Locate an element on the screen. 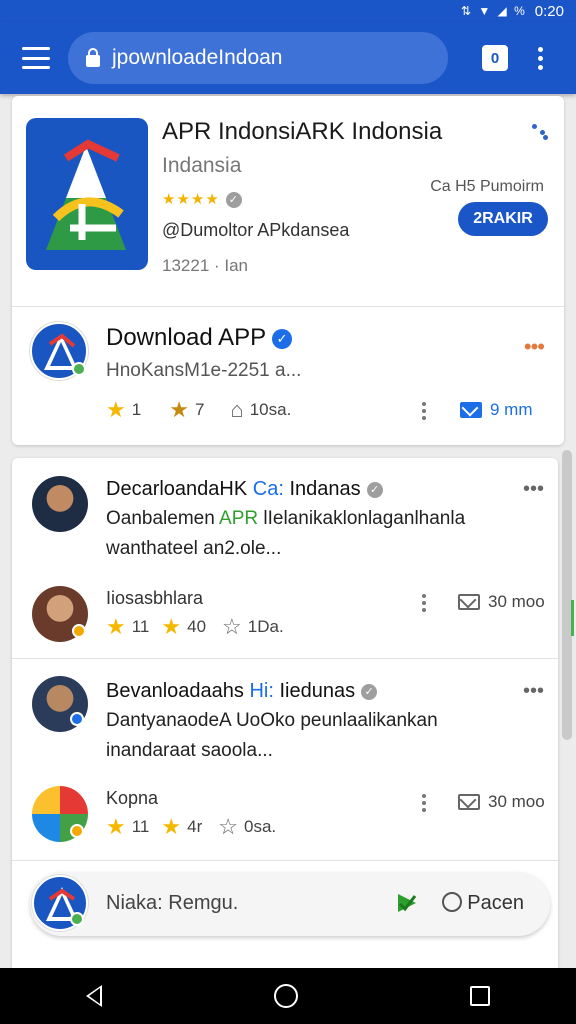  menu-icon is located at coordinates (36, 58).